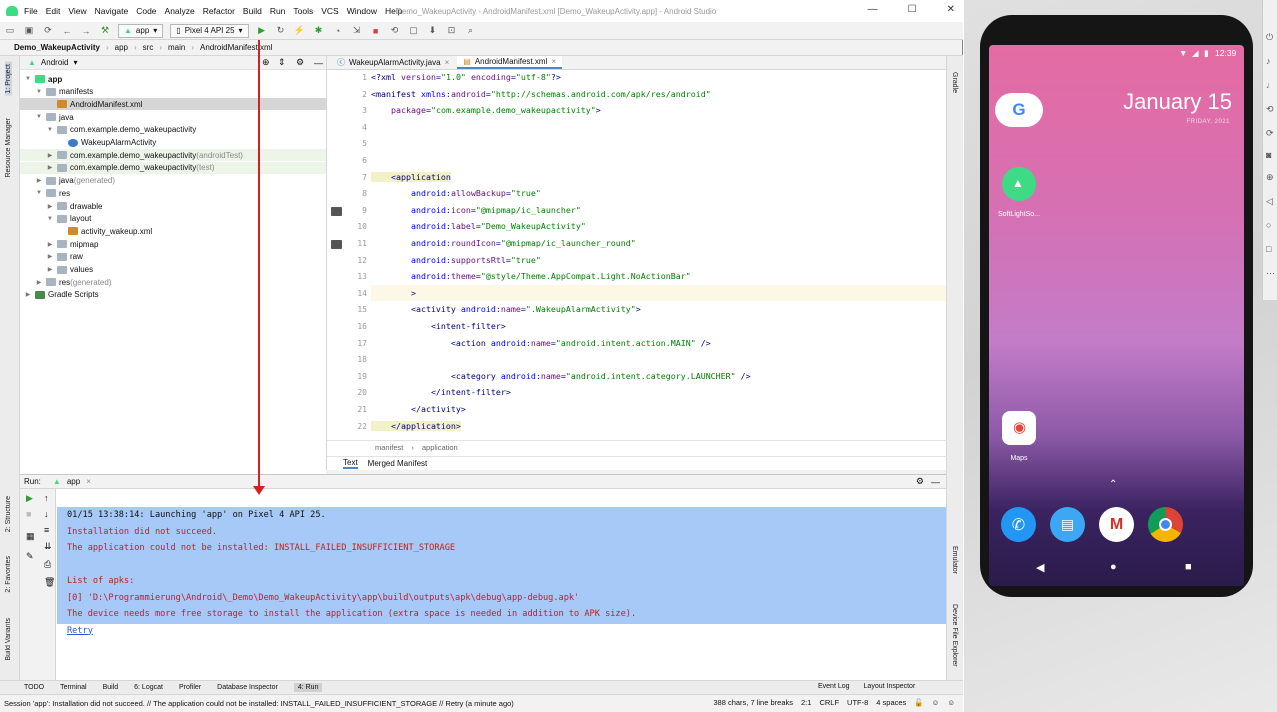  What do you see at coordinates (121, 47) in the screenshot?
I see `breadcrumb-item: app` at bounding box center [121, 47].